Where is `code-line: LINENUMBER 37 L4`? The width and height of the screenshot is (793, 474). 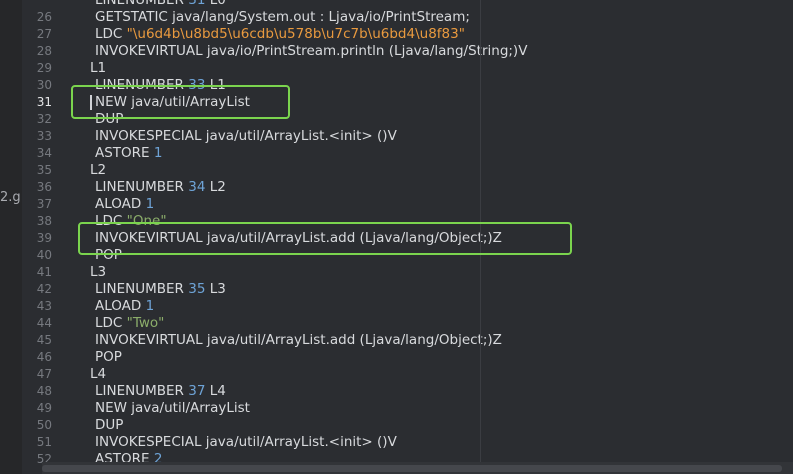
code-line: LINENUMBER 37 L4 is located at coordinates (143, 391).